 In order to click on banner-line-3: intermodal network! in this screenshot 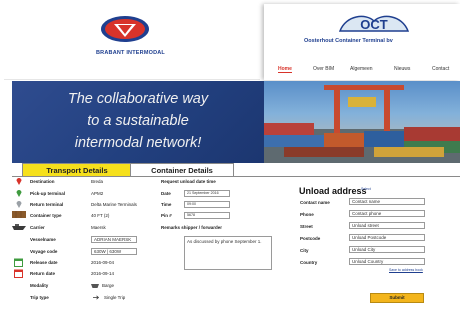, I will do `click(138, 143)`.